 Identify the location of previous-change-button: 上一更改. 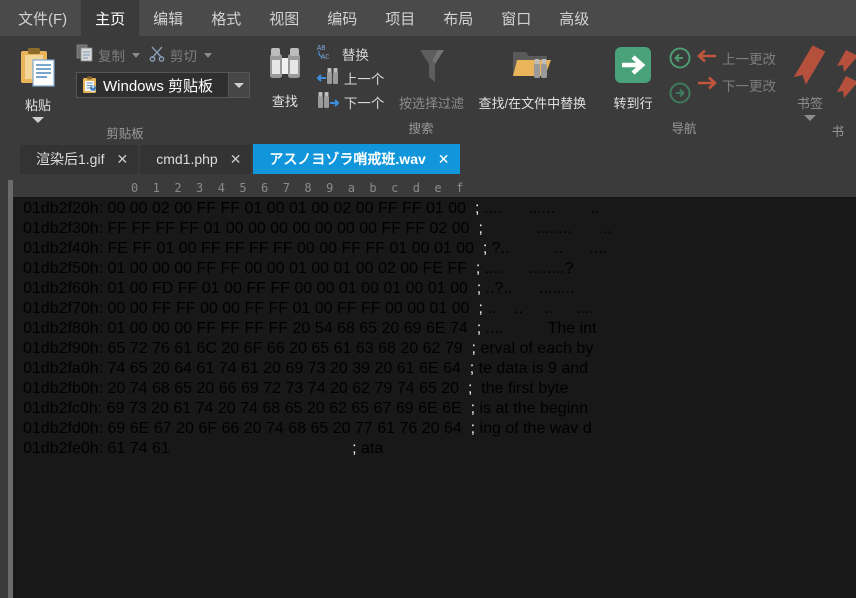
(736, 58).